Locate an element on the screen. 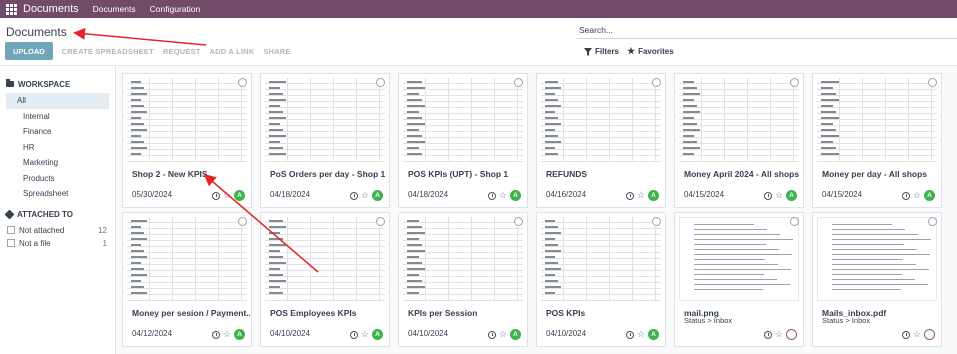 Image resolution: width=957 pixels, height=354 pixels. document-card: POS KPIs (UPT) - Shop 1 04/18/2024 ☆ A is located at coordinates (463, 140).